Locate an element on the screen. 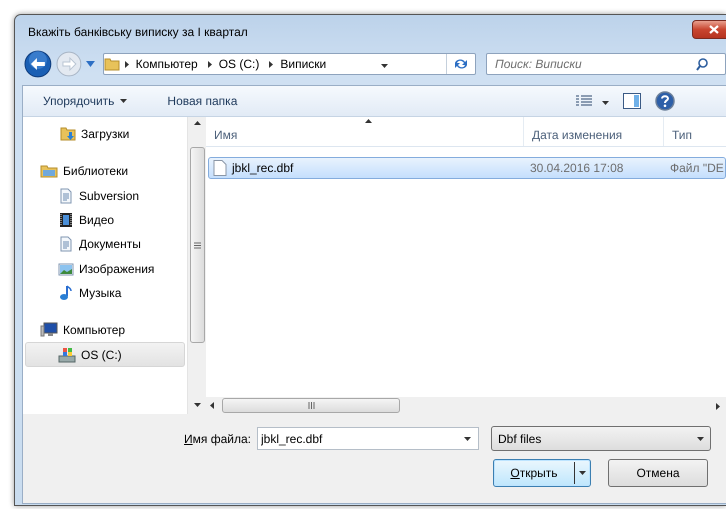  nav-pane-item: Видео is located at coordinates (105, 220).